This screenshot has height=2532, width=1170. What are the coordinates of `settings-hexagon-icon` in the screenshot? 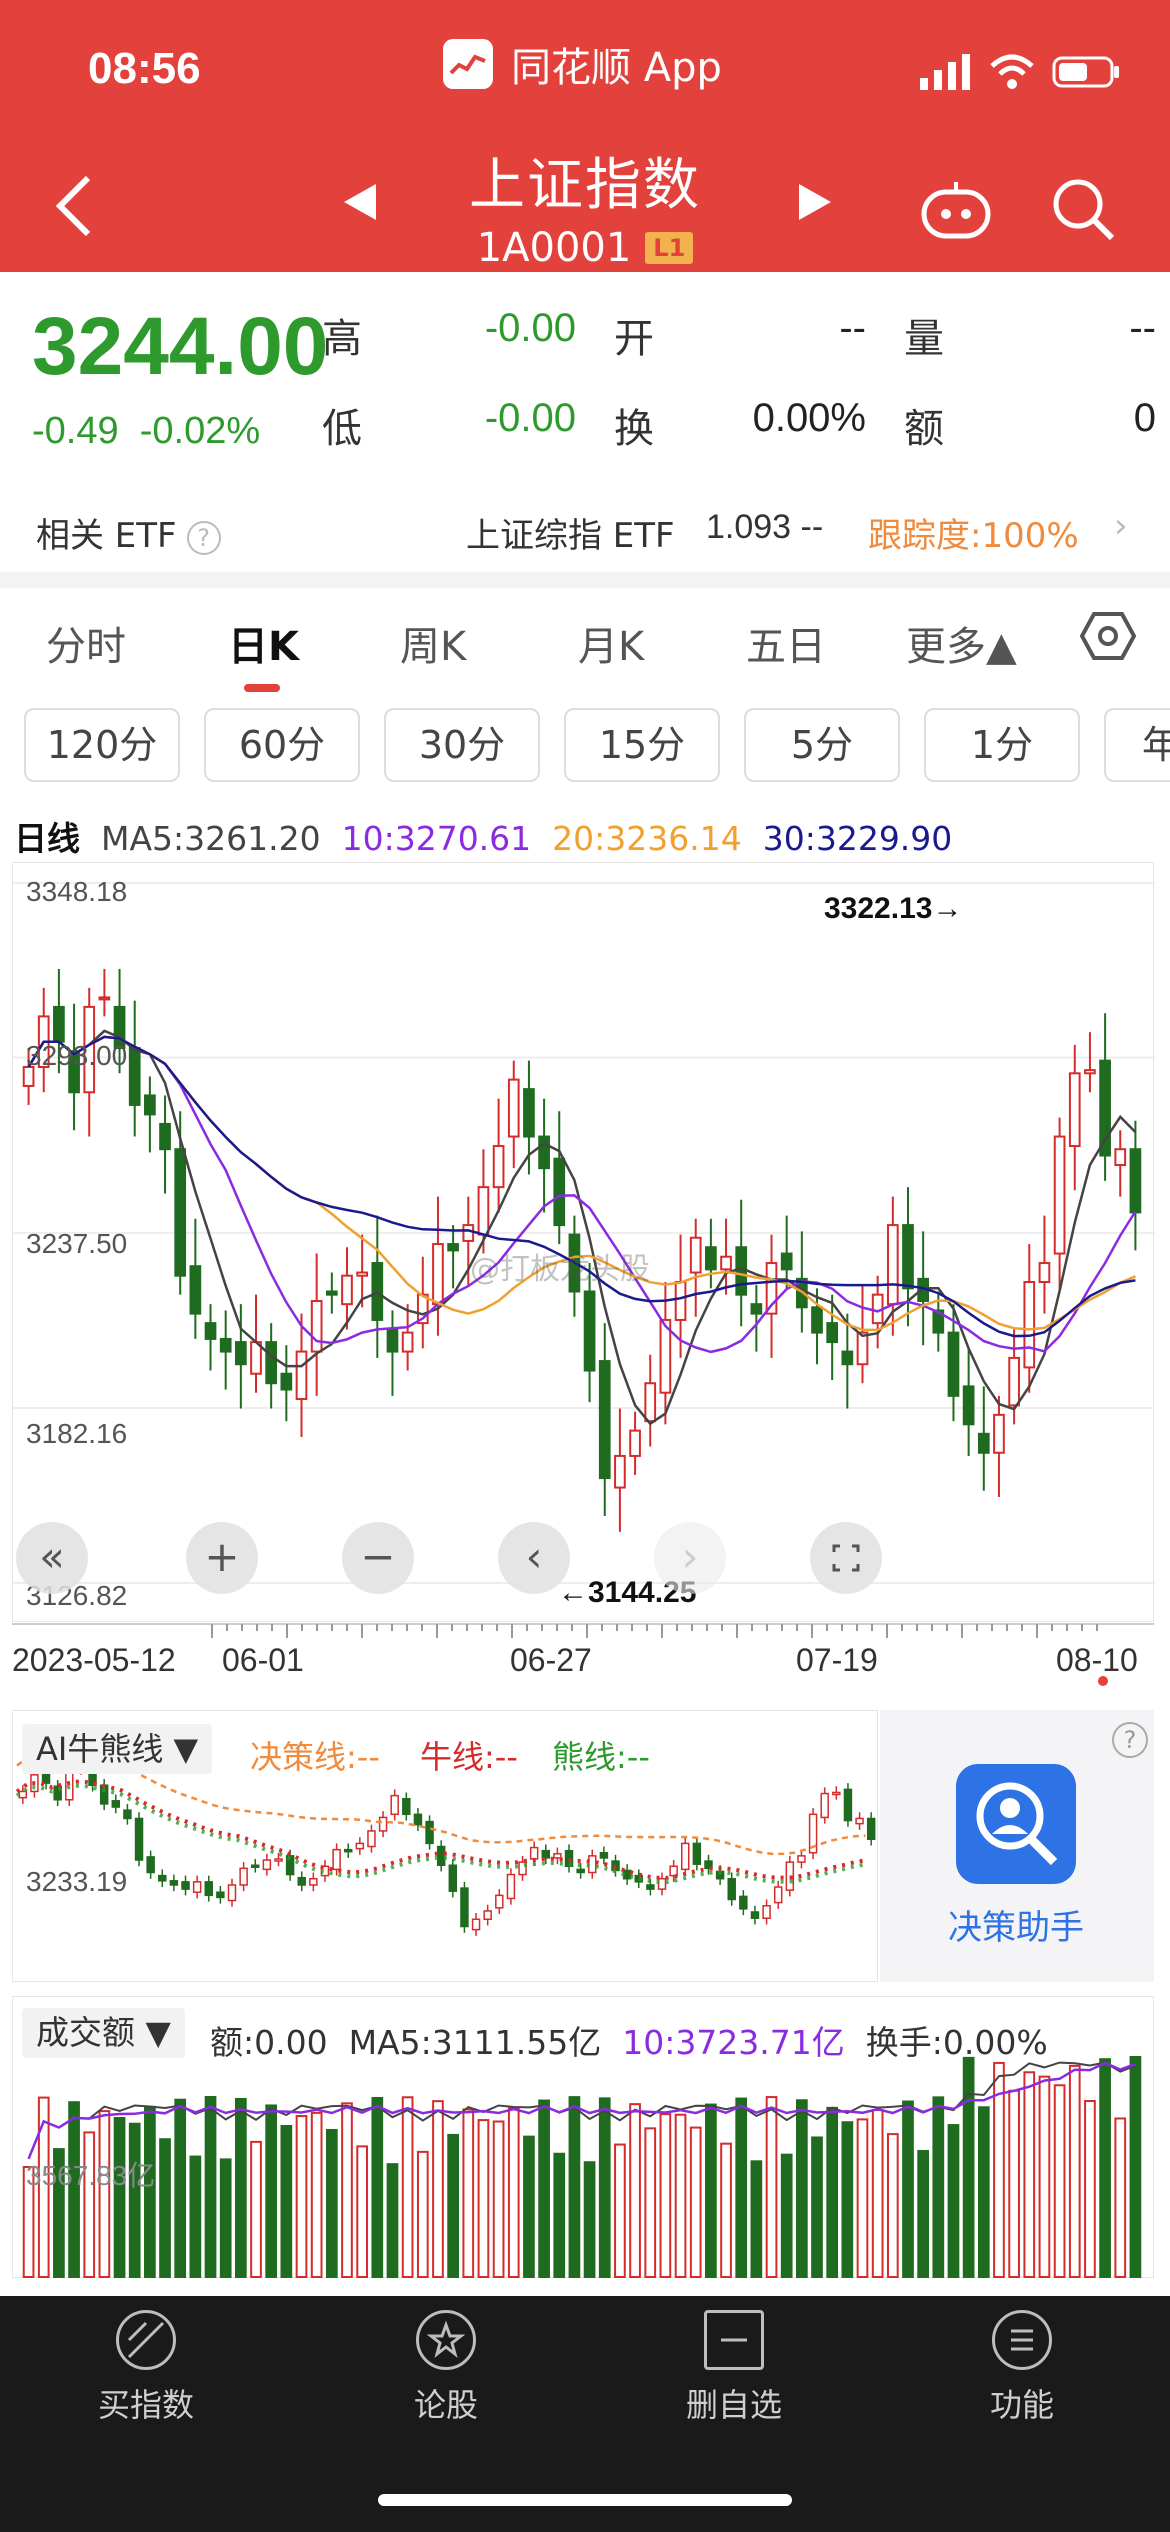 It's located at (1108, 638).